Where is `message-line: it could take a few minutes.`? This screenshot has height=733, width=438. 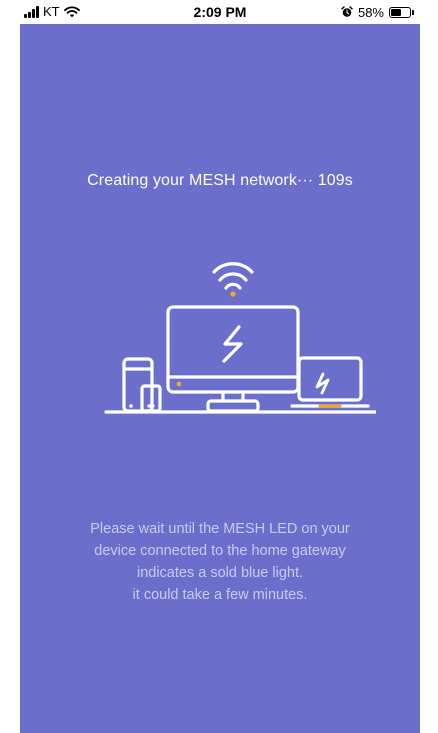
message-line: it could take a few minutes. is located at coordinates (220, 595).